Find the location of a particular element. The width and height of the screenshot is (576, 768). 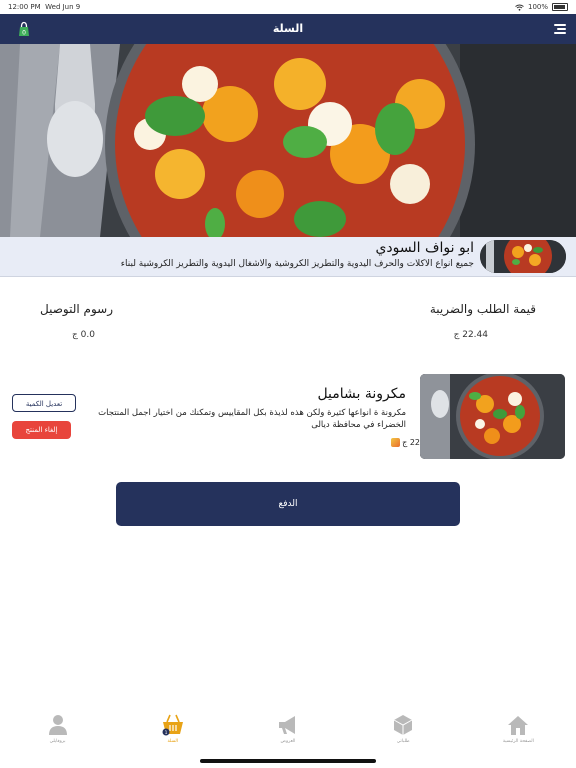

orders-icon is located at coordinates (403, 725).